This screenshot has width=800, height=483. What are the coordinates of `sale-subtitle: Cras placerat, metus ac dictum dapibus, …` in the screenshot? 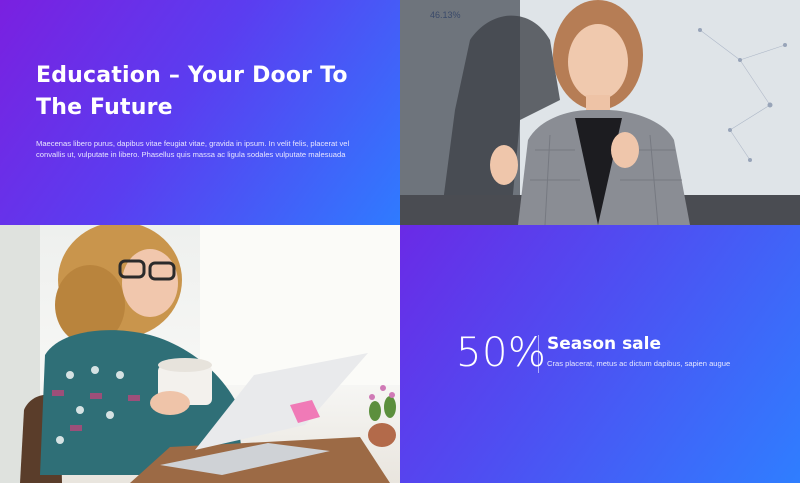 It's located at (639, 363).